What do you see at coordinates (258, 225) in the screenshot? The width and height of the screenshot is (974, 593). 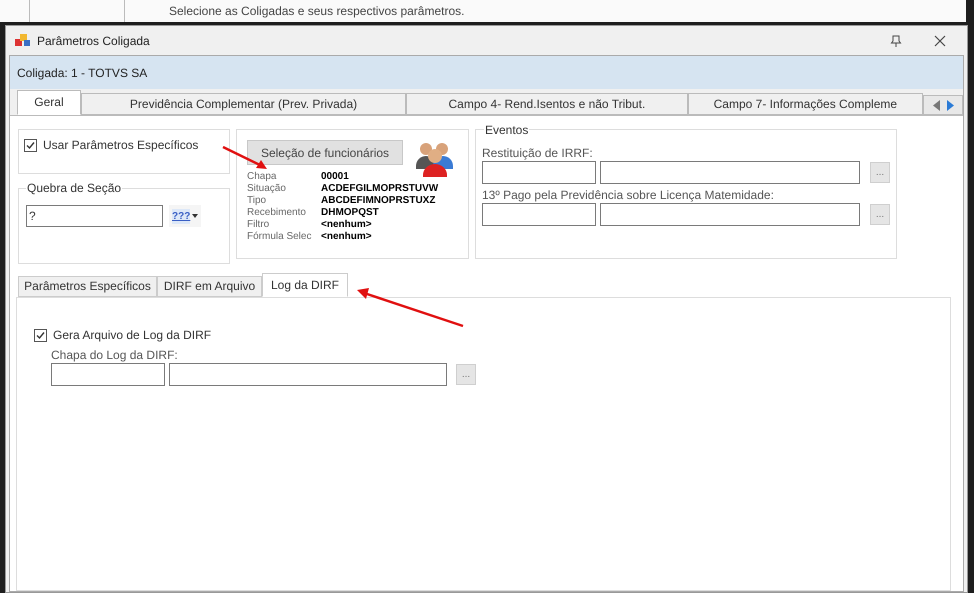 I see `field-label: Filtro` at bounding box center [258, 225].